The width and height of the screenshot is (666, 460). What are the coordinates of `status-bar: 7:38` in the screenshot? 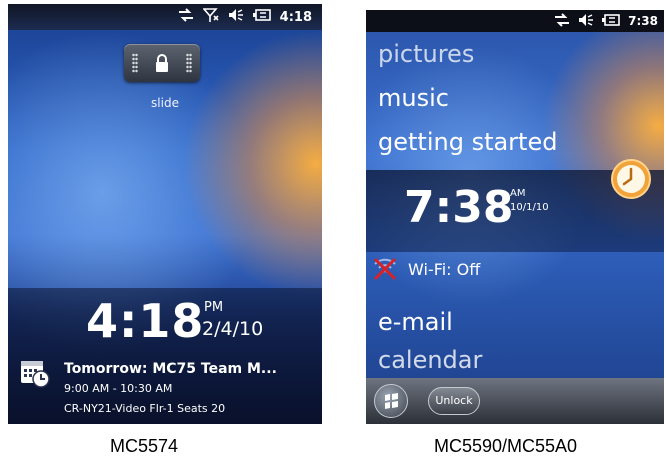 It's located at (515, 21).